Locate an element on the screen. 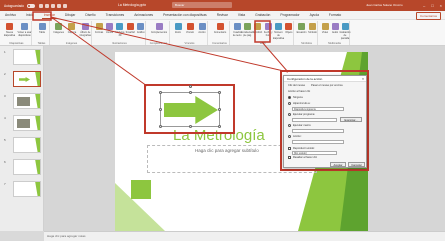 The height and width of the screenshot is (241, 445). highlight-checkbox is located at coordinates (289, 157).